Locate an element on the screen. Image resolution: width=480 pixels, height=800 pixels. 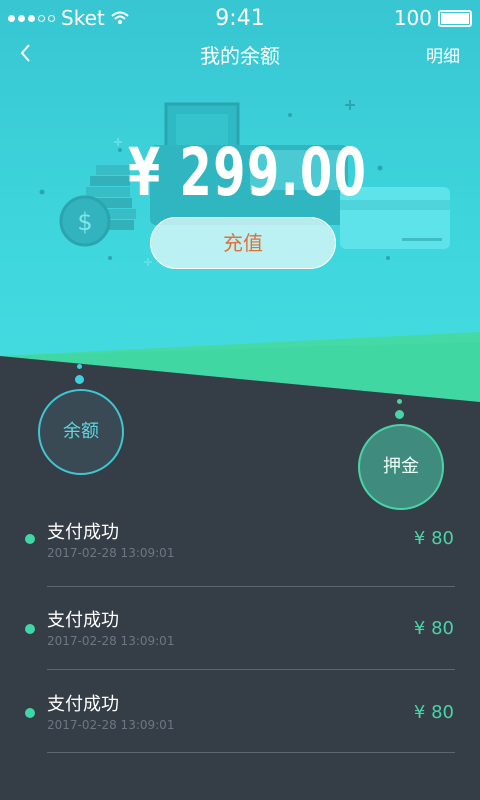
battery-percent: 100 is located at coordinates (412, 18).